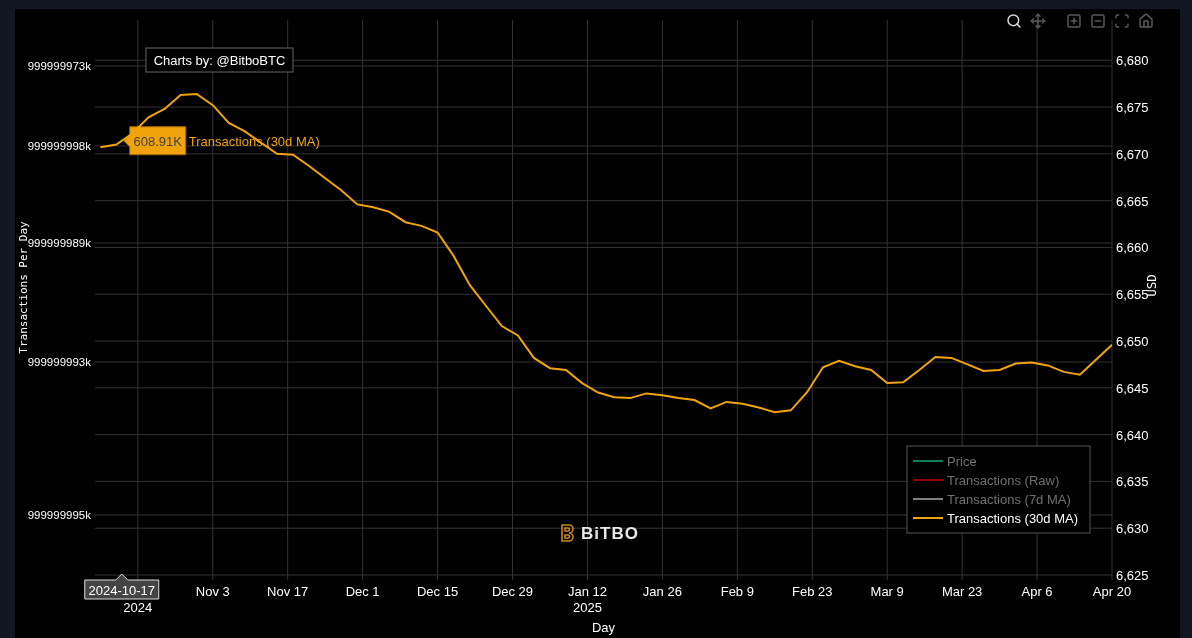 The width and height of the screenshot is (1192, 638). I want to click on tick-label: Feb 23, so click(812, 591).